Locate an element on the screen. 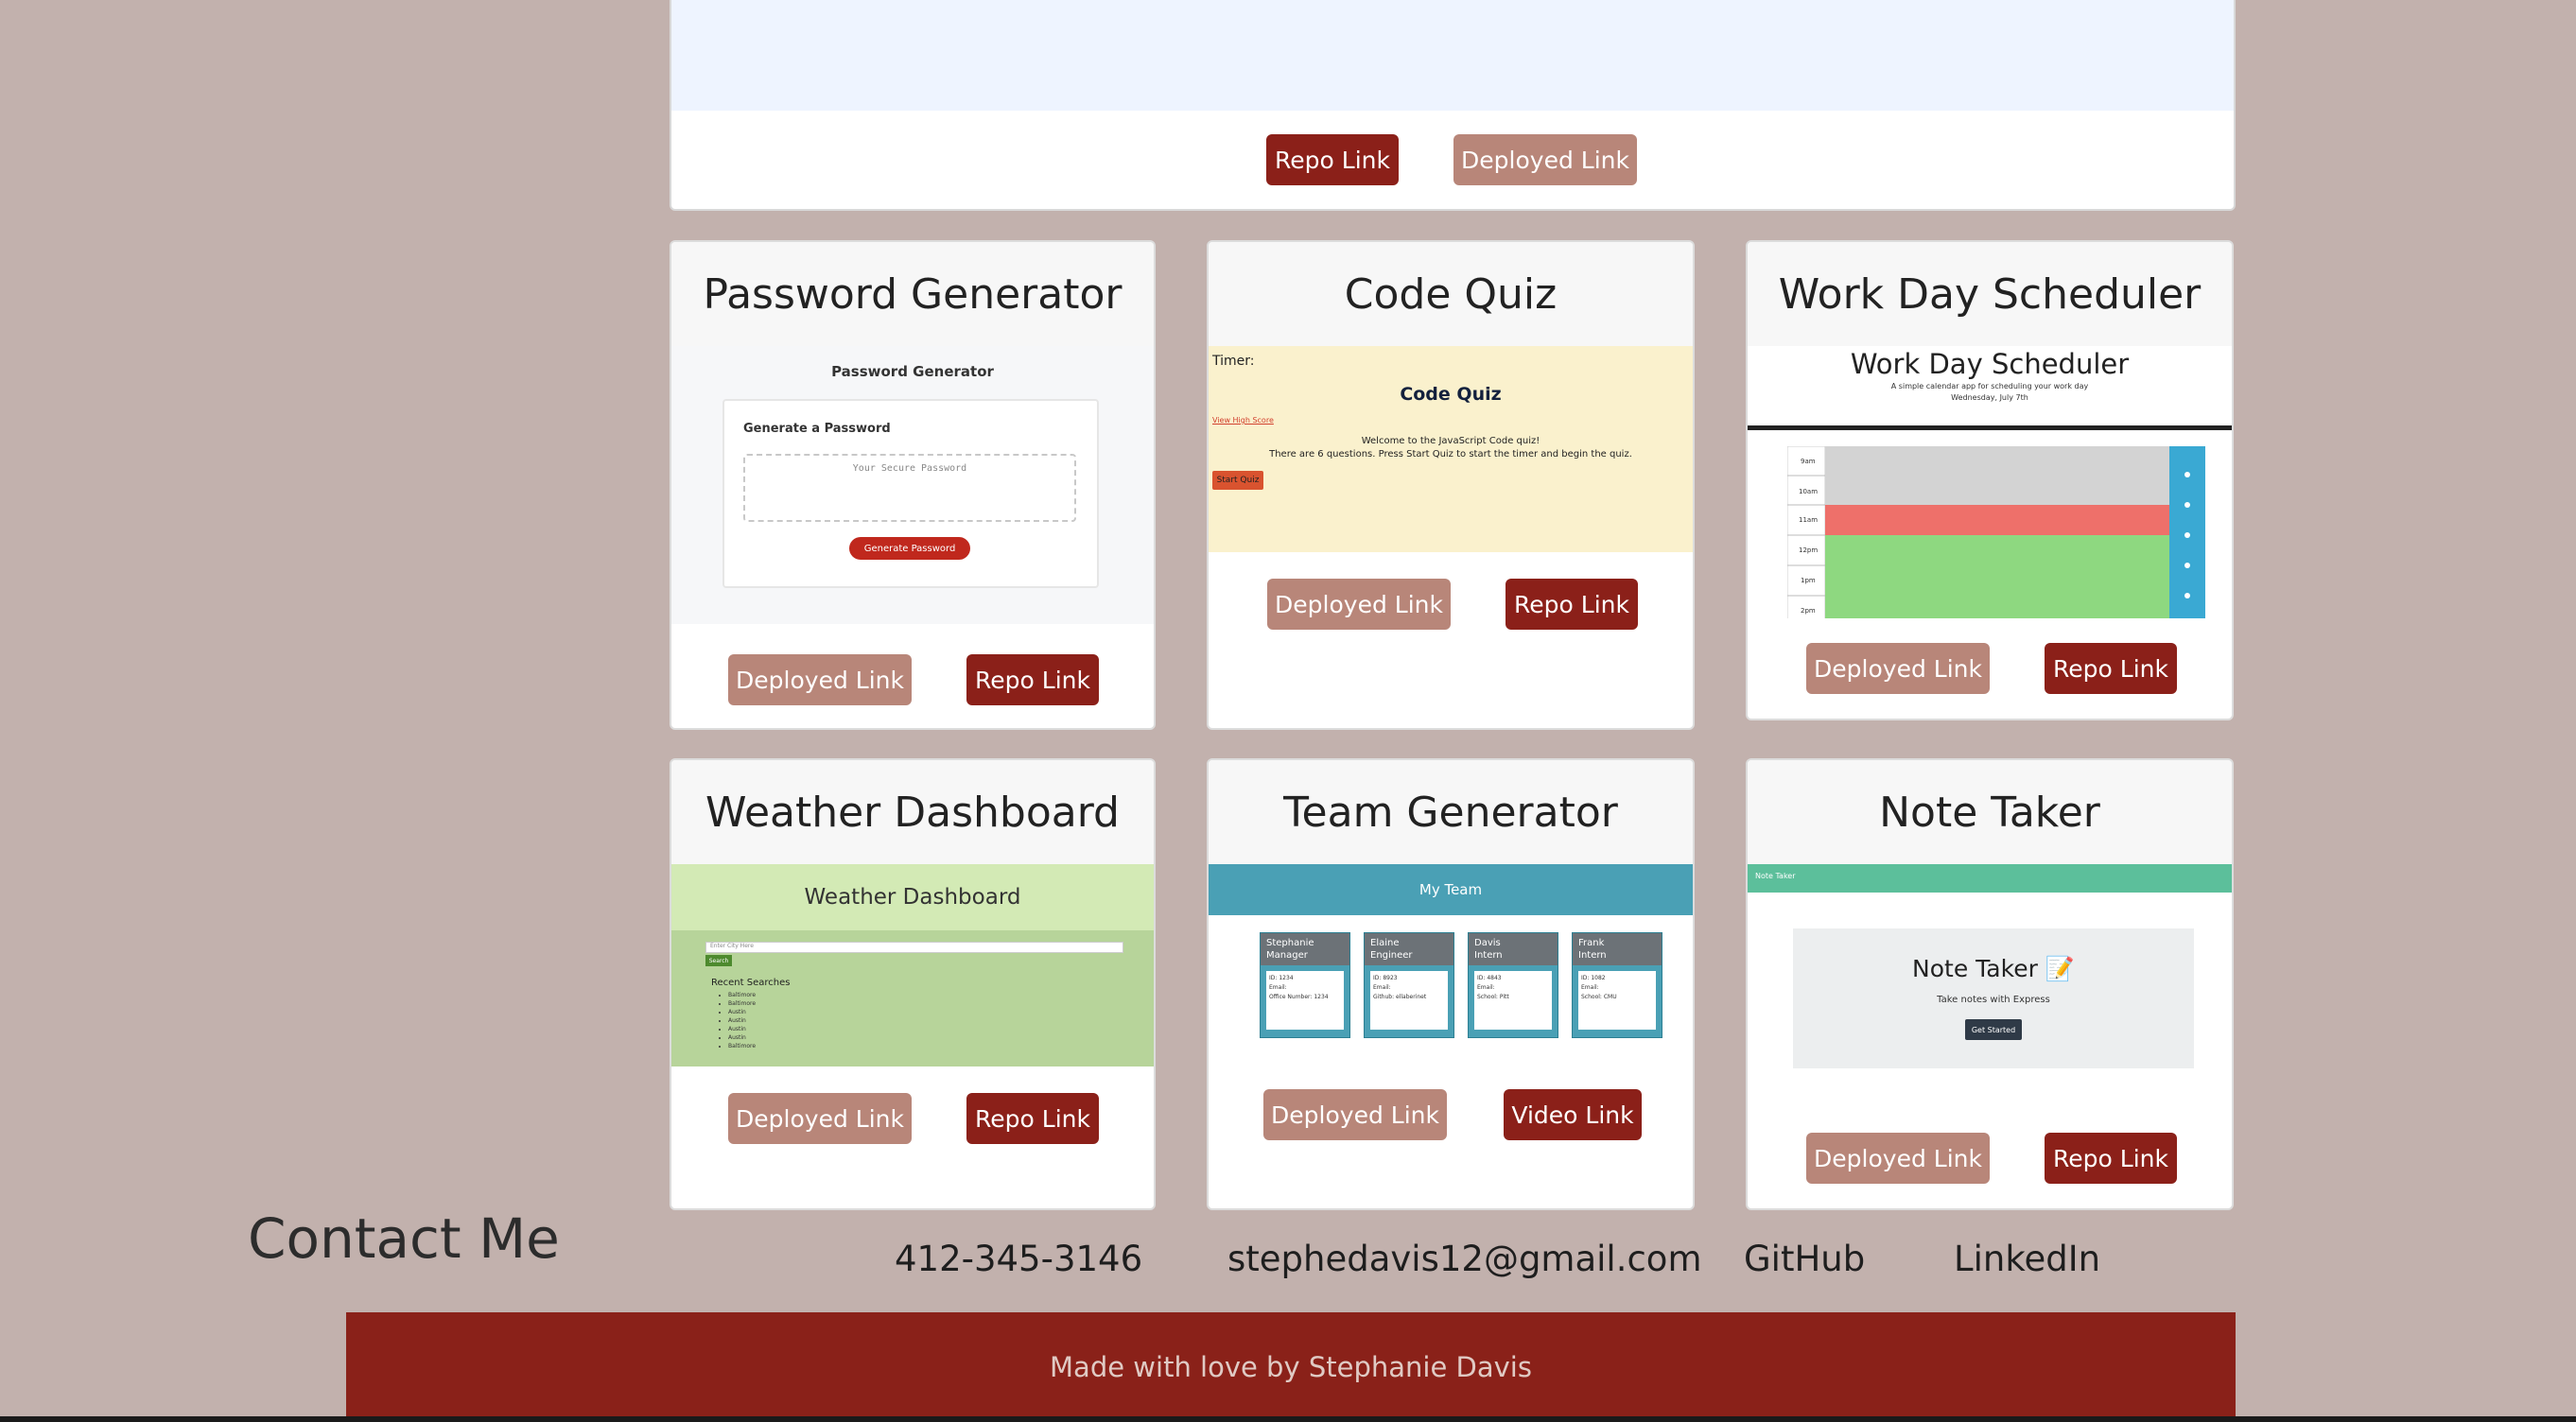 Image resolution: width=2576 pixels, height=1422 pixels. thumb-date: Wednesday, July 7th is located at coordinates (1990, 398).